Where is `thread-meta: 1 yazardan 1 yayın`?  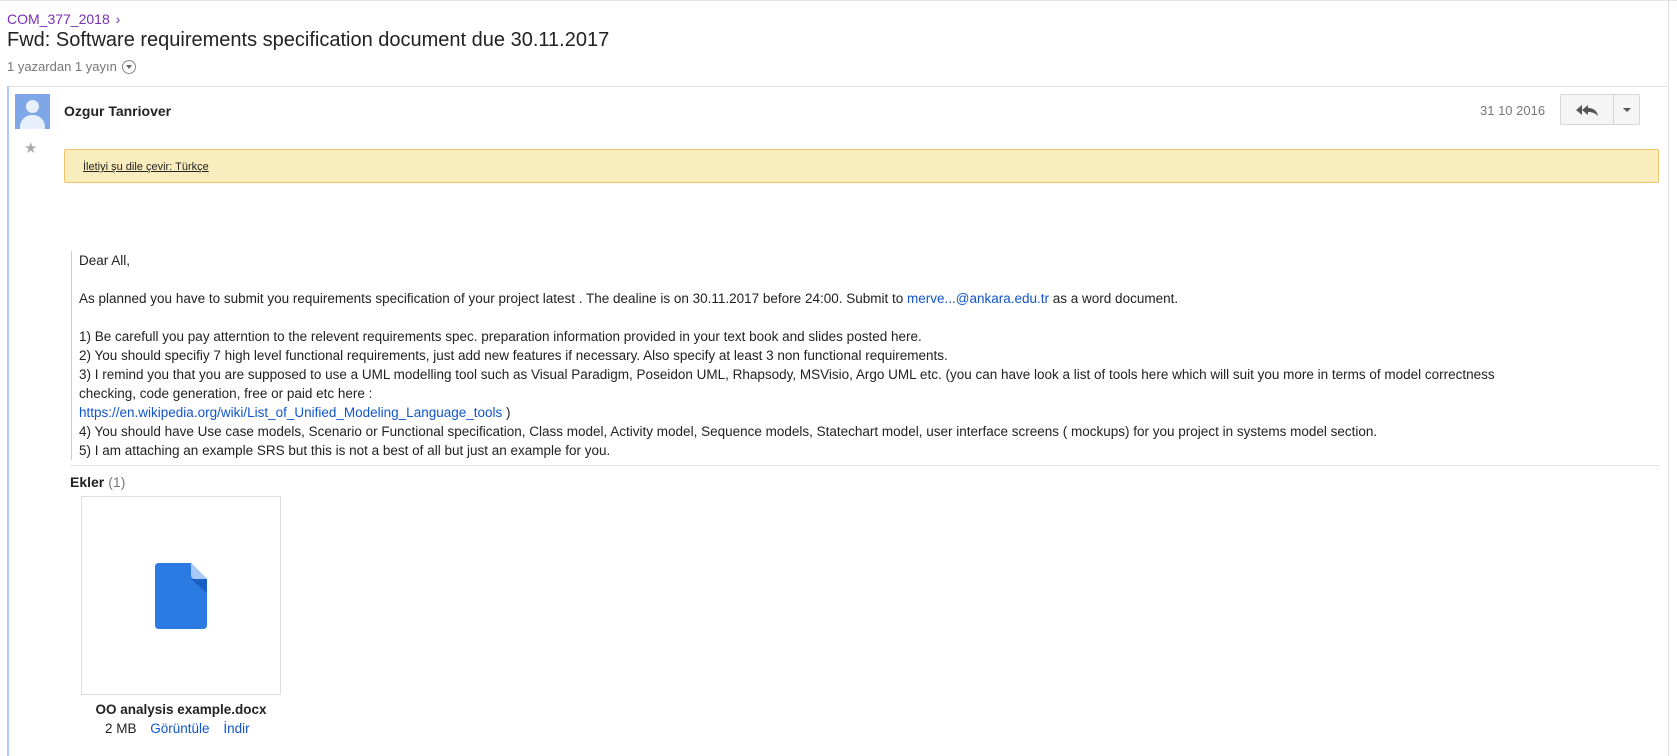
thread-meta: 1 yazardan 1 yayın is located at coordinates (71, 66).